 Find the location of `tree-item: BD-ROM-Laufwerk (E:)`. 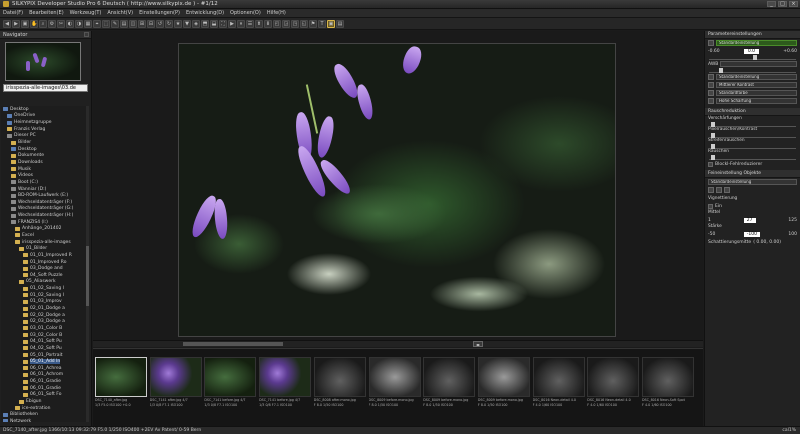

tree-item: BD-ROM-Laufwerk (E:) is located at coordinates (45, 195).